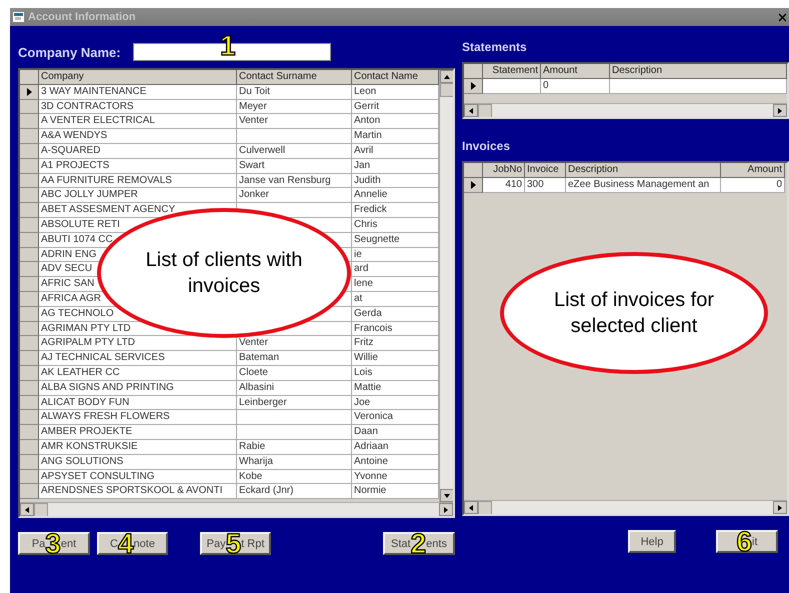  I want to click on callout-number: 6, so click(744, 542).